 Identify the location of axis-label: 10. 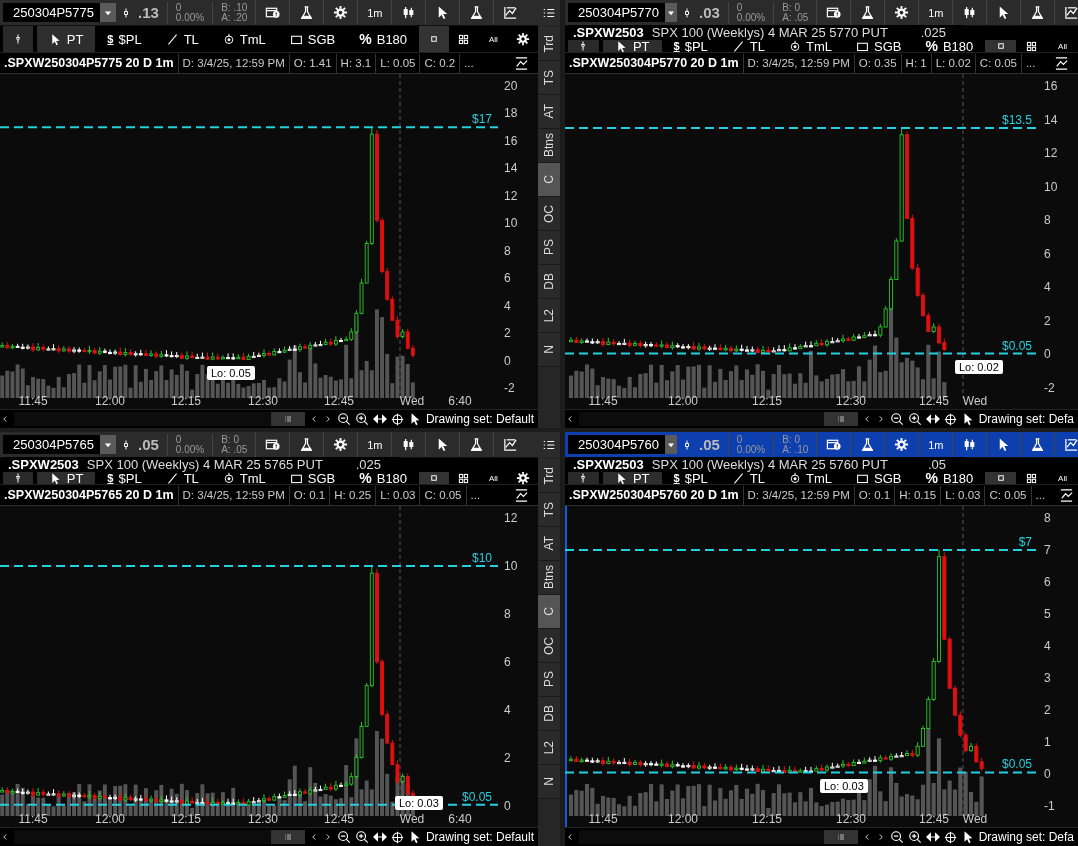
(511, 223).